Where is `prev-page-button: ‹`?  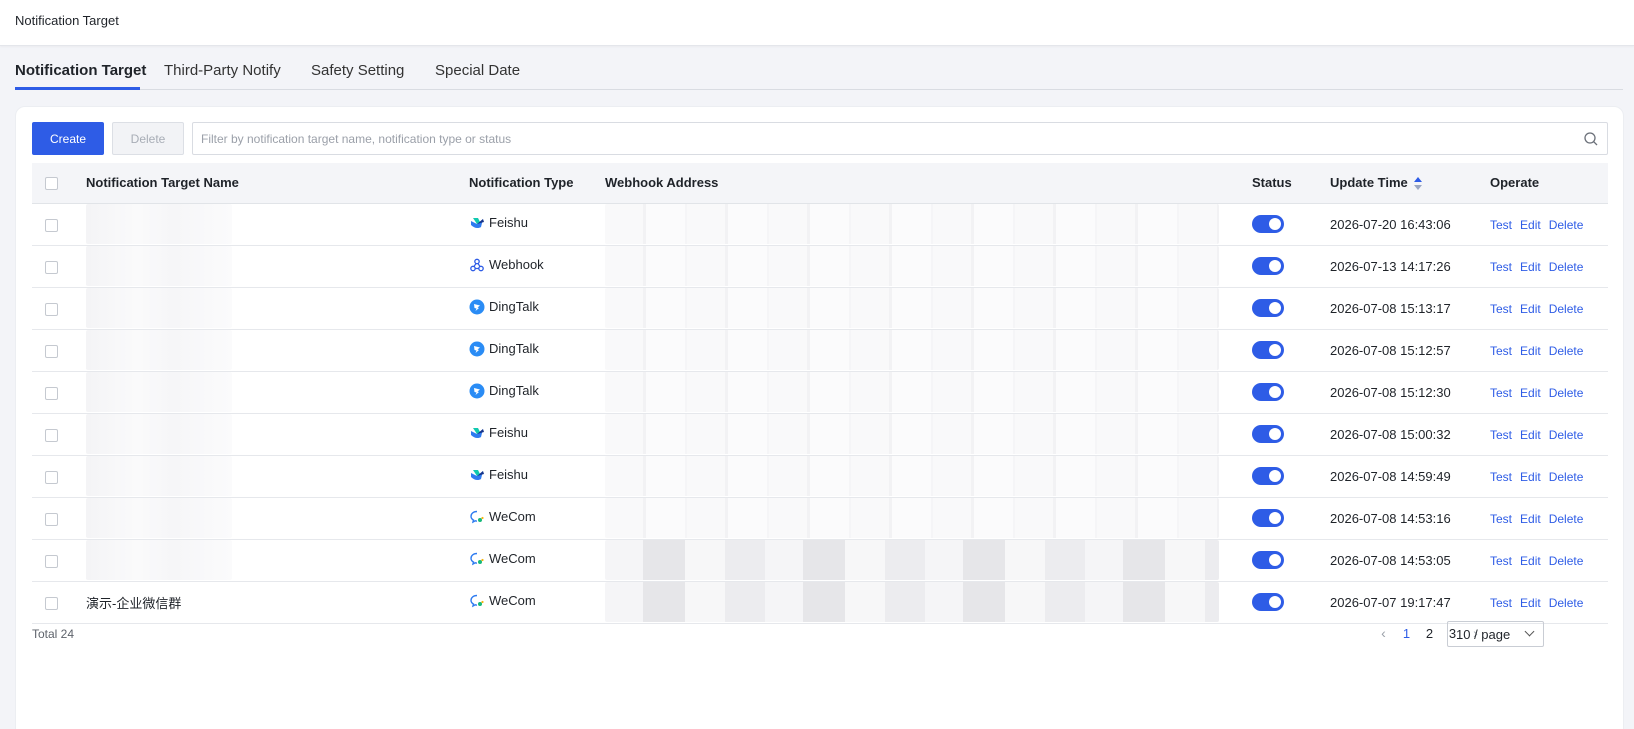 prev-page-button: ‹ is located at coordinates (1383, 633).